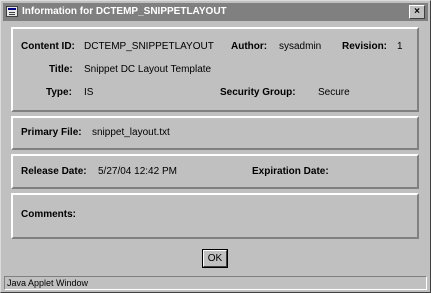  I want to click on primary-file-value: snippet_layout.txt, so click(131, 132).